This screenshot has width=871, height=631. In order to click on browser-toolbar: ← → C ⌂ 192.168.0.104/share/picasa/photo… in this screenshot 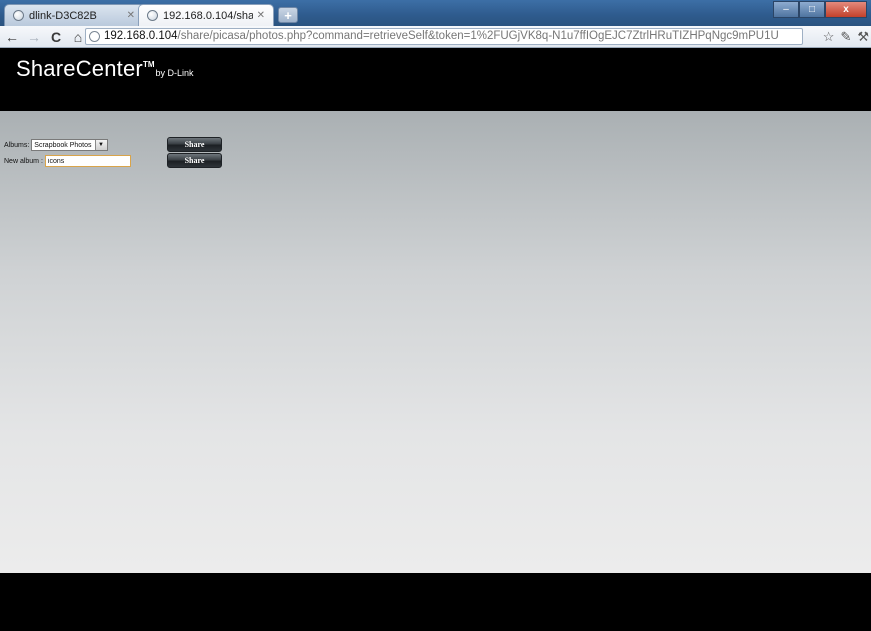, I will do `click(435, 37)`.